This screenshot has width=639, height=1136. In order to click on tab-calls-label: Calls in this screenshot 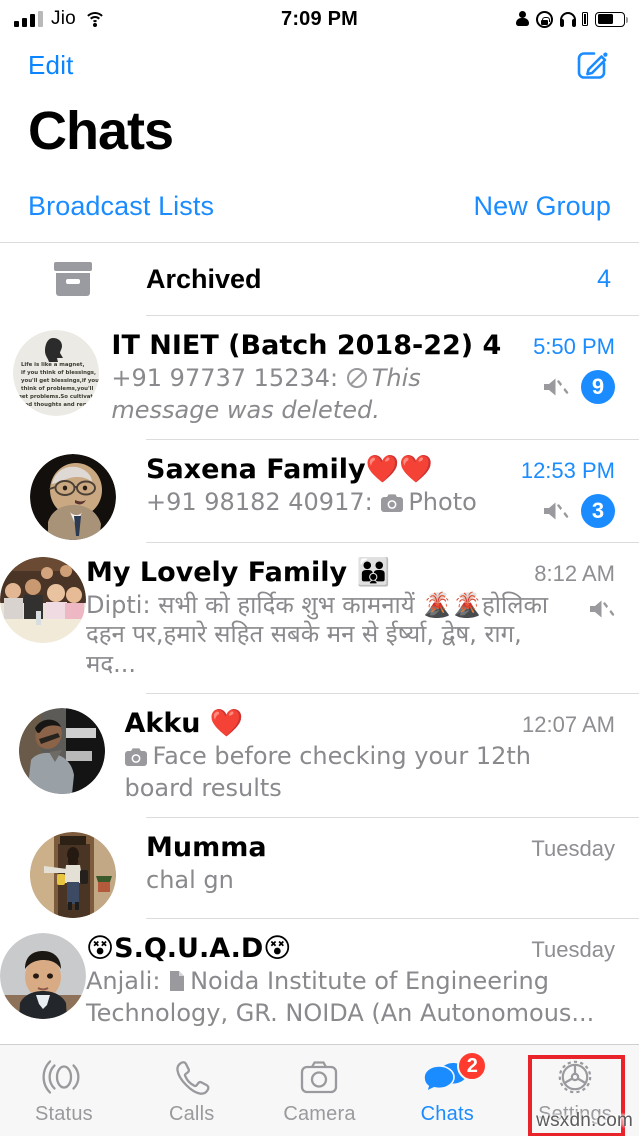, I will do `click(191, 1114)`.